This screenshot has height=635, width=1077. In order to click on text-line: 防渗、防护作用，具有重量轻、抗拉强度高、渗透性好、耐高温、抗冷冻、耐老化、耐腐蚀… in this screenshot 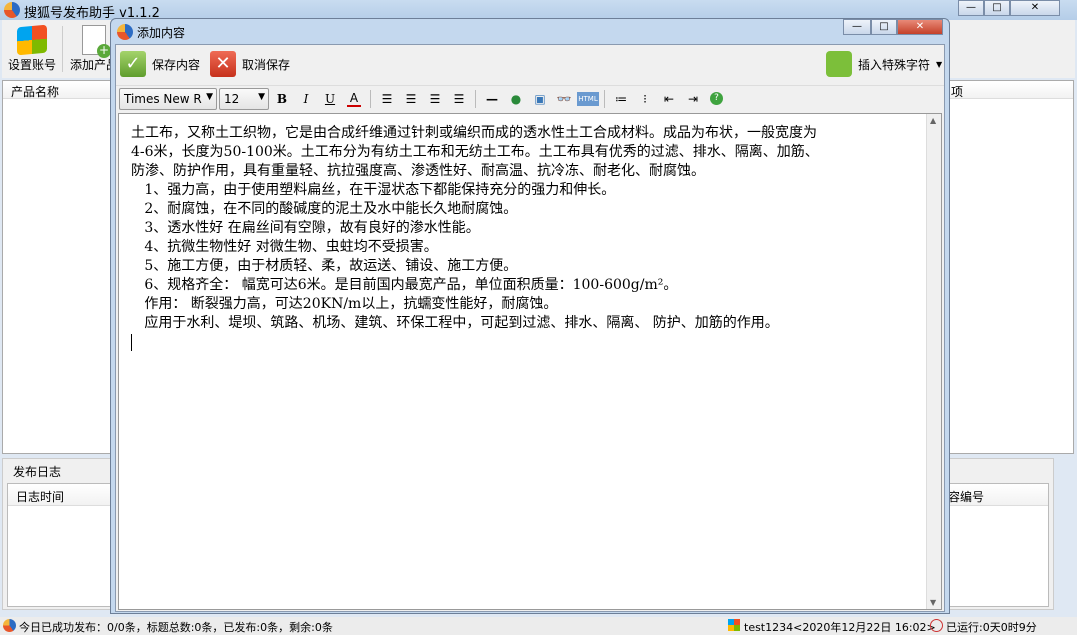, I will do `click(418, 171)`.